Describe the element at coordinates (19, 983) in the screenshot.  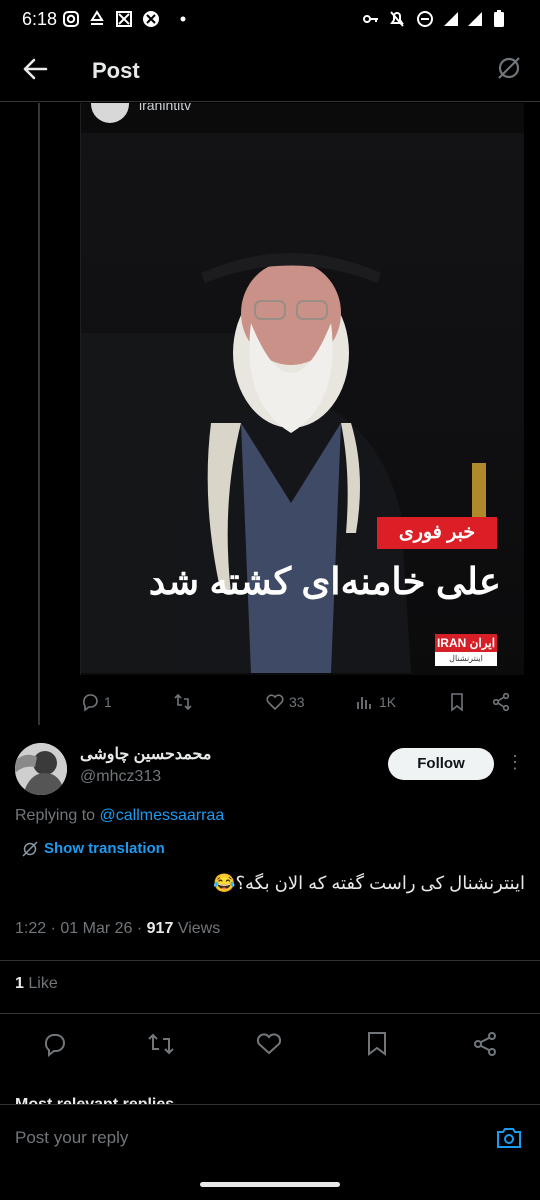
I see `likes-count: 1` at that location.